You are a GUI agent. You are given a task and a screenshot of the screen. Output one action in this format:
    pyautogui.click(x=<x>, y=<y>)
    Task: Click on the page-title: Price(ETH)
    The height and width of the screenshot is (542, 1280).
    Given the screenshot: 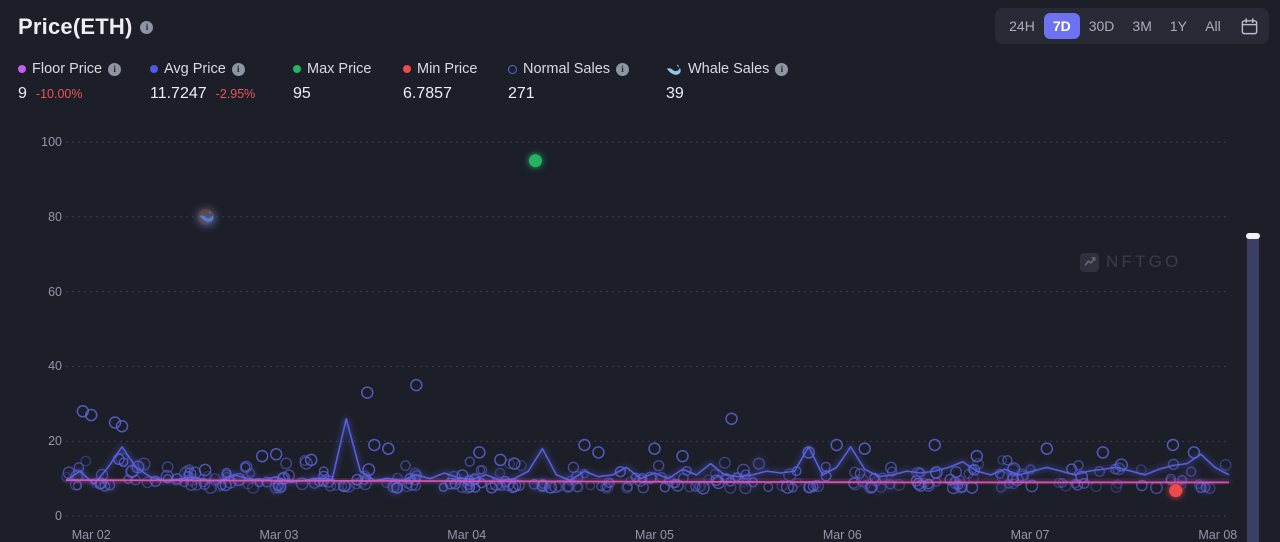 What is the action you would take?
    pyautogui.click(x=75, y=26)
    